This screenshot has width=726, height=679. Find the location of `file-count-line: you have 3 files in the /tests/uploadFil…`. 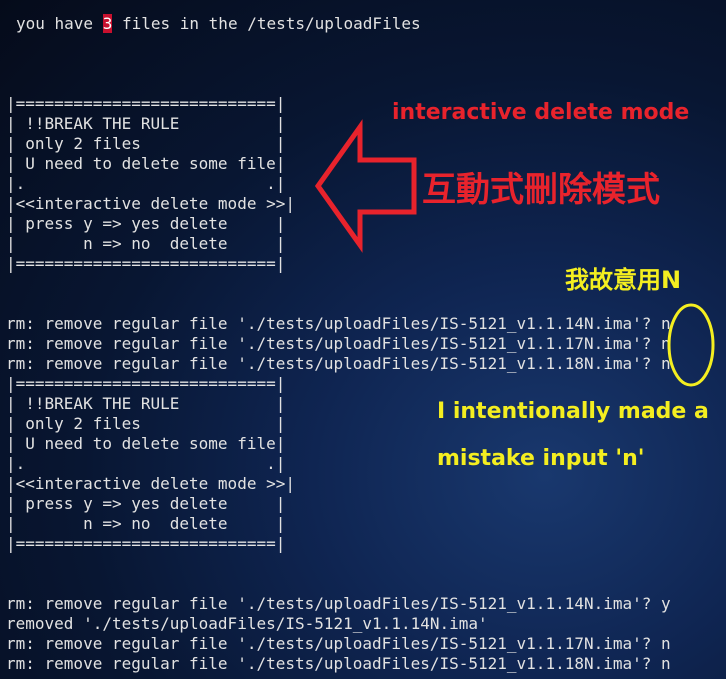

file-count-line: you have 3 files in the /tests/uploadFil… is located at coordinates (218, 24).